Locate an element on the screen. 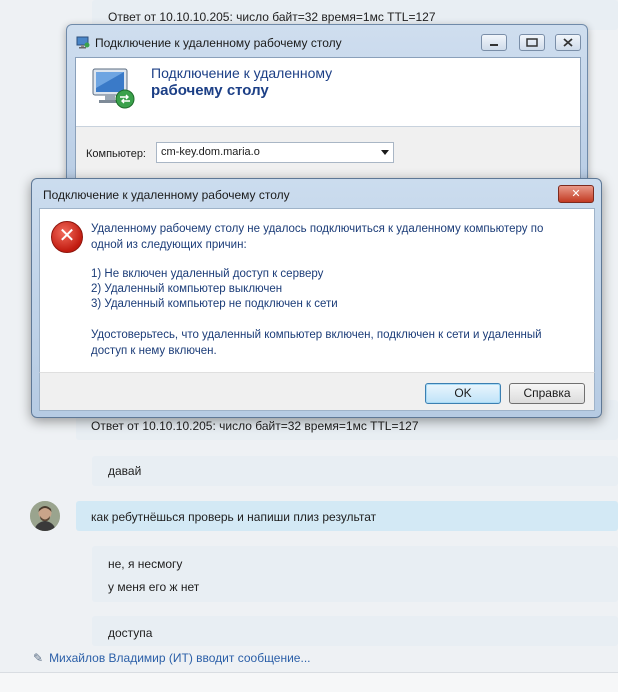 The width and height of the screenshot is (618, 692). message-bubble: давай is located at coordinates (355, 471).